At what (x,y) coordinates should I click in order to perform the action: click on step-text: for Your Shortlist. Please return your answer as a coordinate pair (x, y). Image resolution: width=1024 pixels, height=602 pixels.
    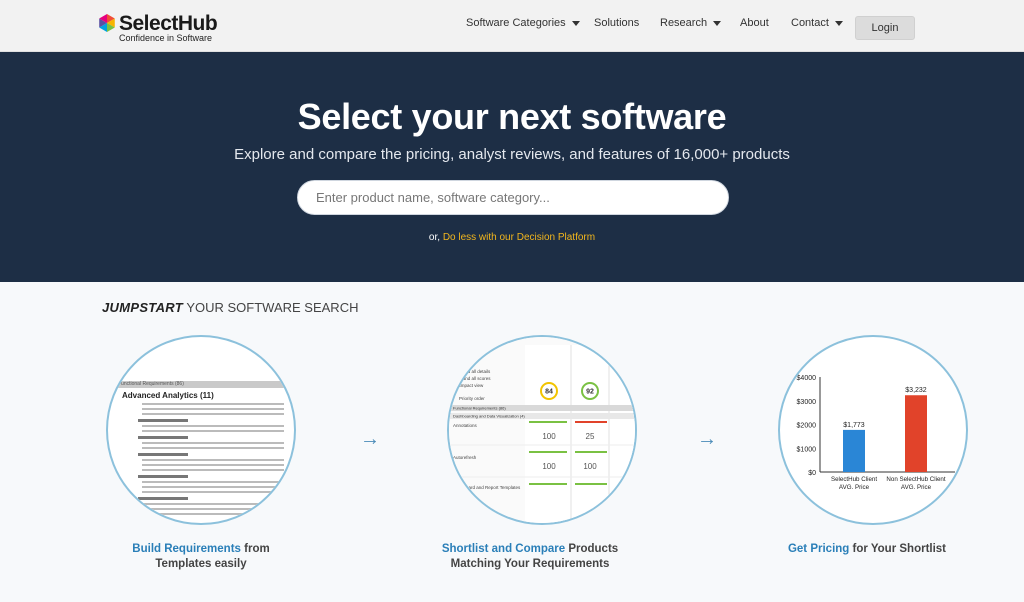
    Looking at the image, I should click on (898, 549).